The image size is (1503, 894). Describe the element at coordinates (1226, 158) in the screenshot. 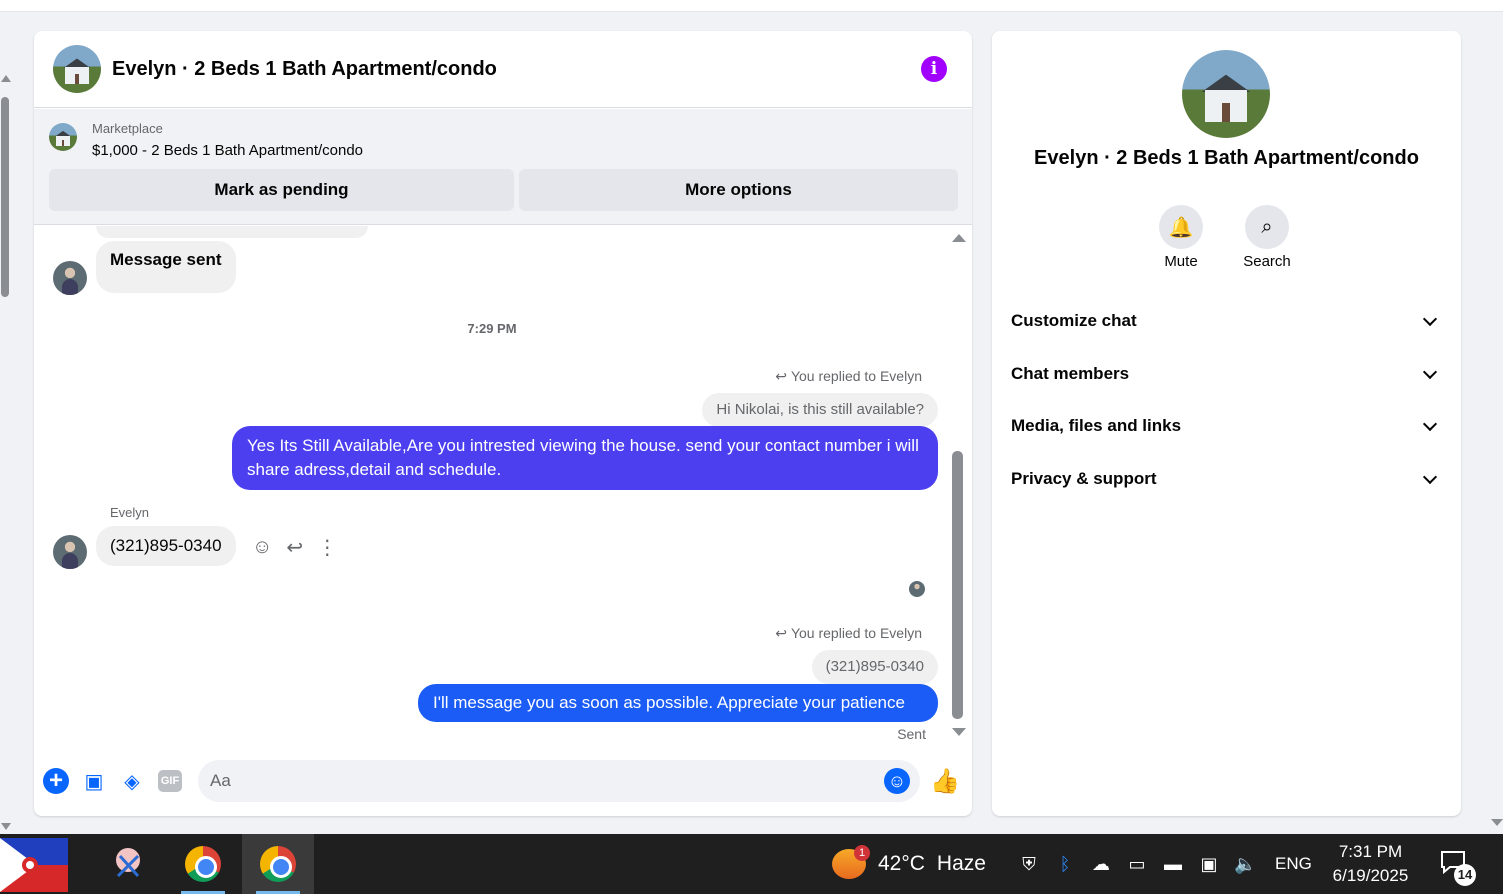

I see `profile-name: Evelyn · 2 Beds 1 Bath Apartment/condo` at that location.